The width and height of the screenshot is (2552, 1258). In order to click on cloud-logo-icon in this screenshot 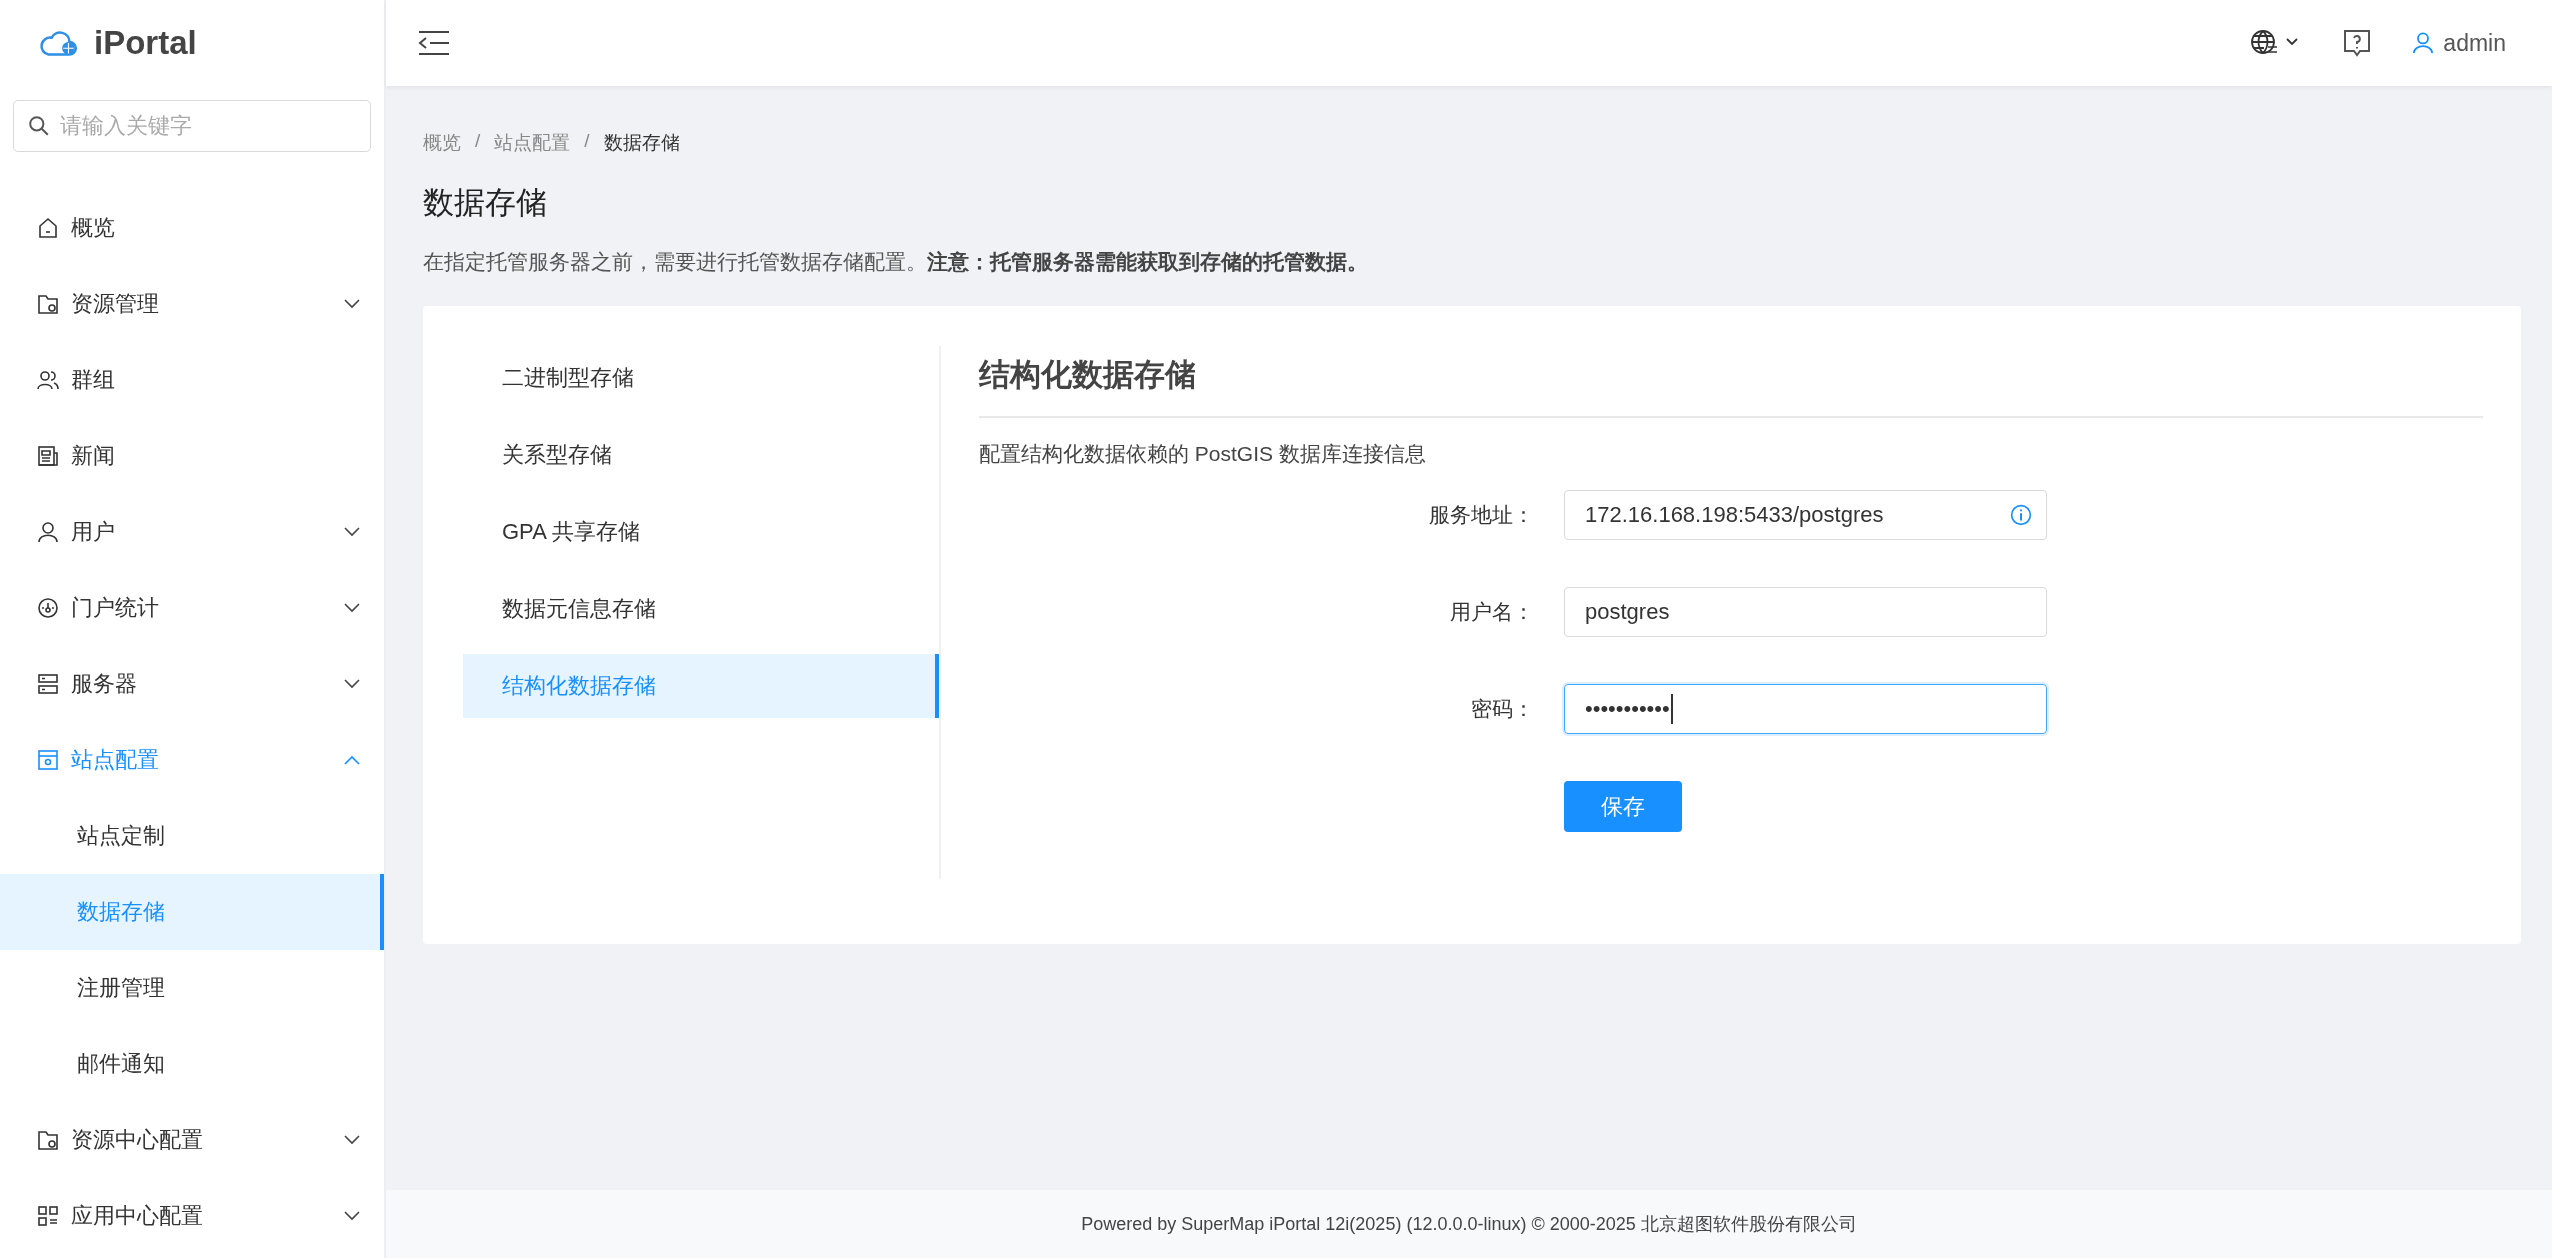, I will do `click(59, 43)`.